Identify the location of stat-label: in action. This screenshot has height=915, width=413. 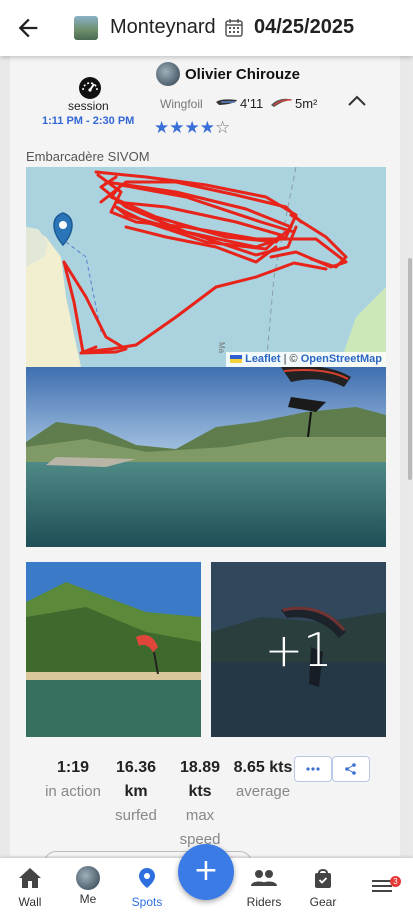
(73, 791).